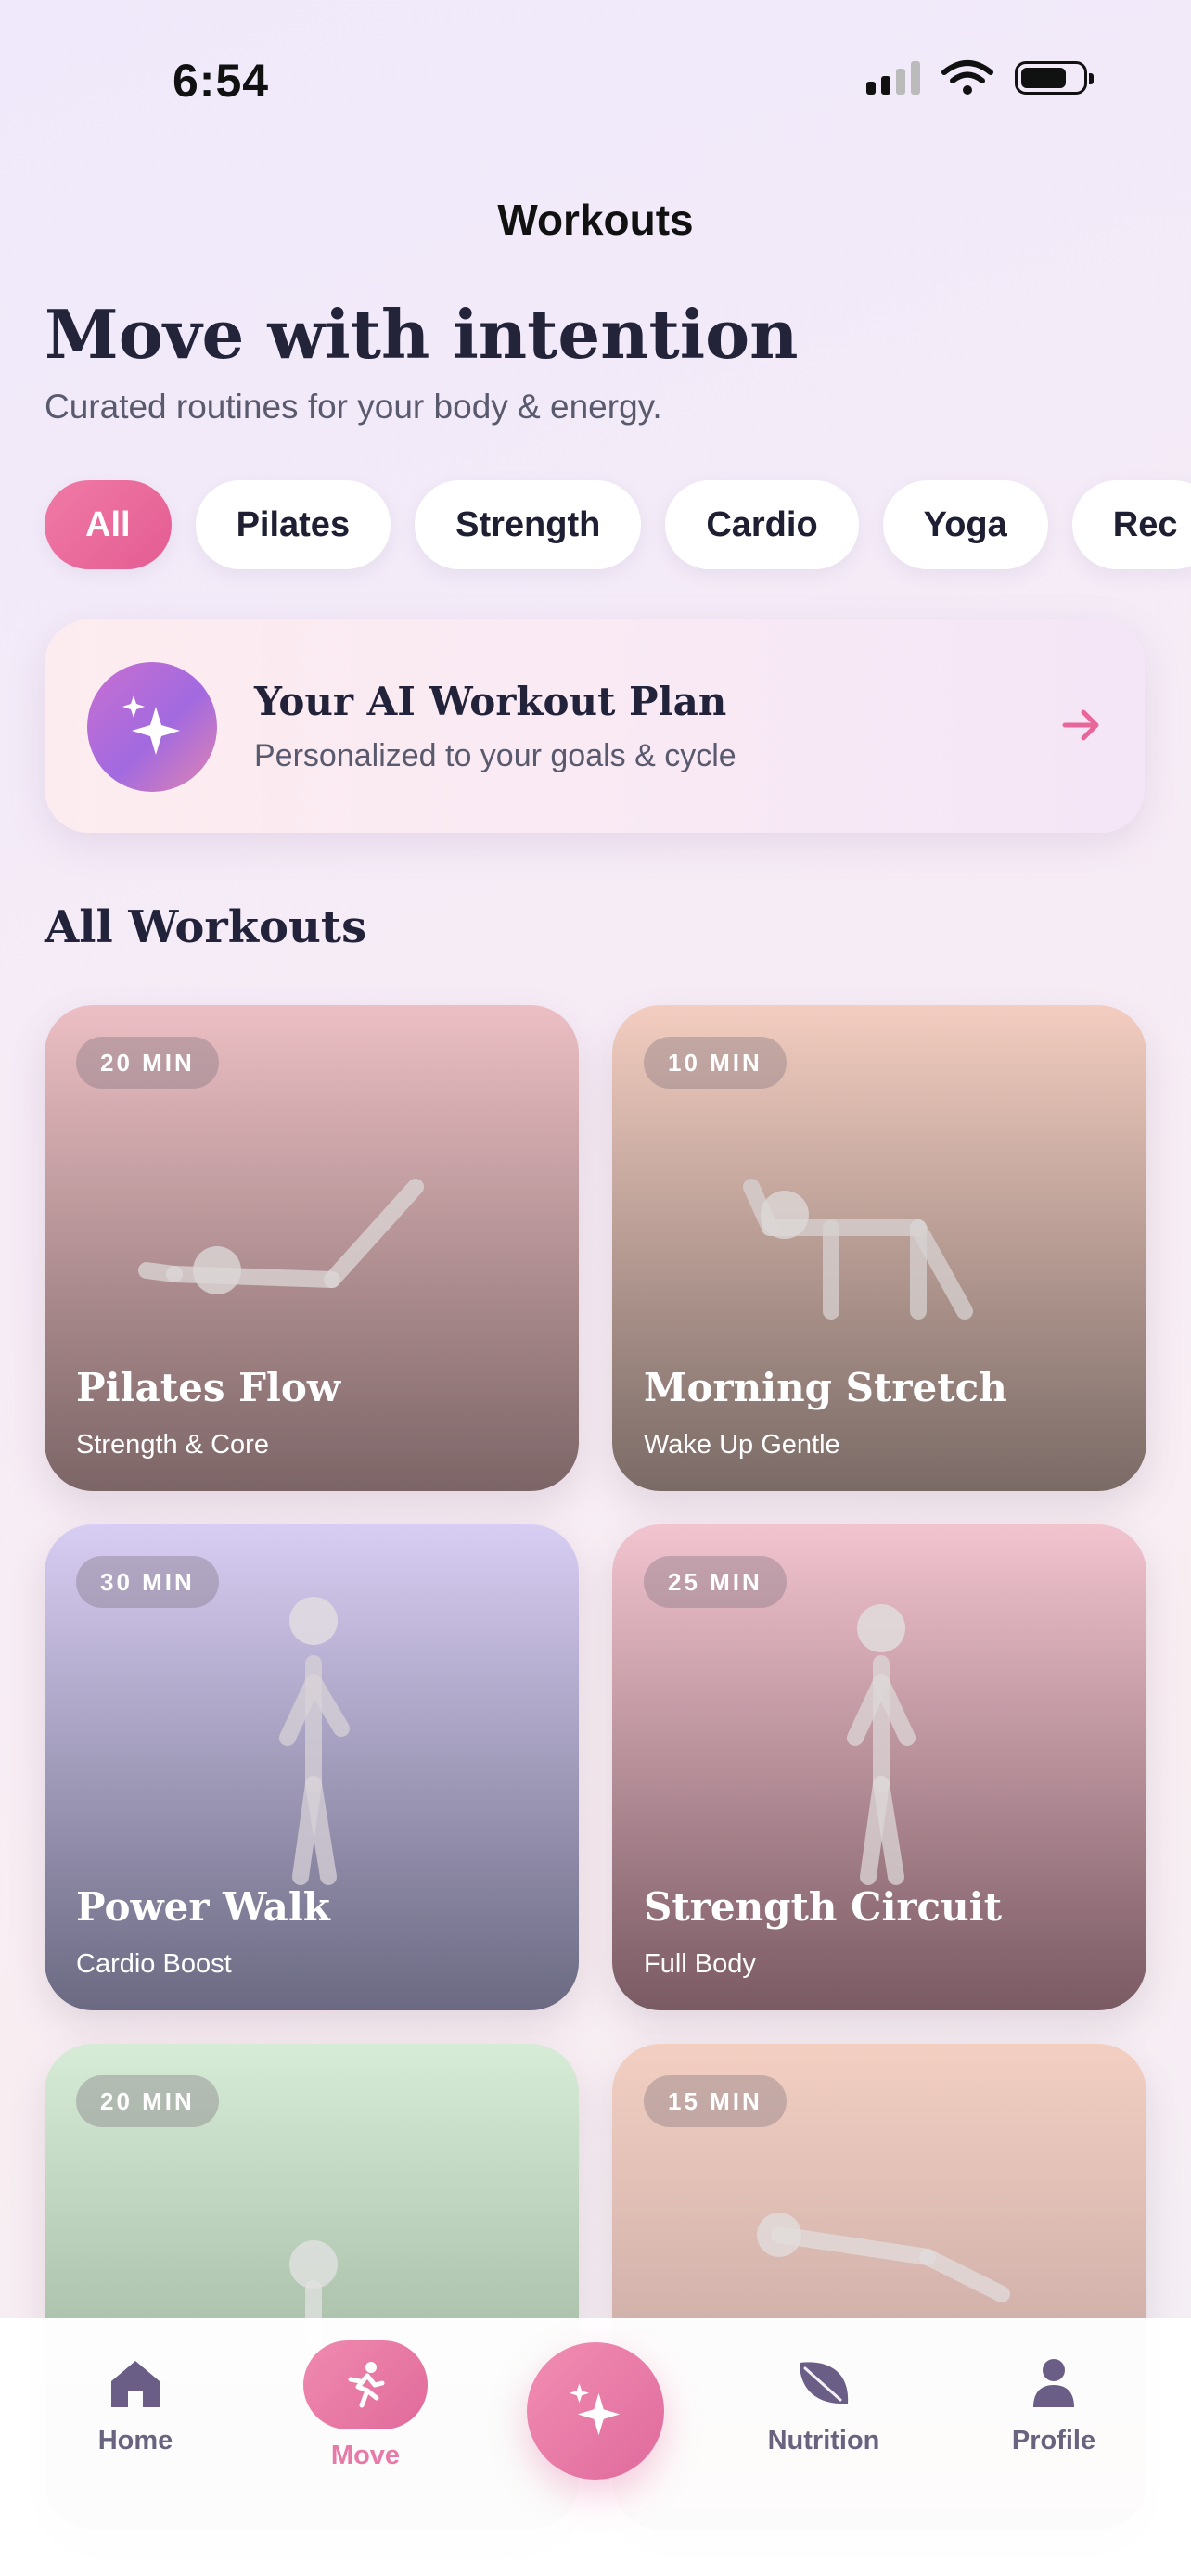 Image resolution: width=1191 pixels, height=2576 pixels. Describe the element at coordinates (893, 78) in the screenshot. I see `cellular-signal-icon` at that location.